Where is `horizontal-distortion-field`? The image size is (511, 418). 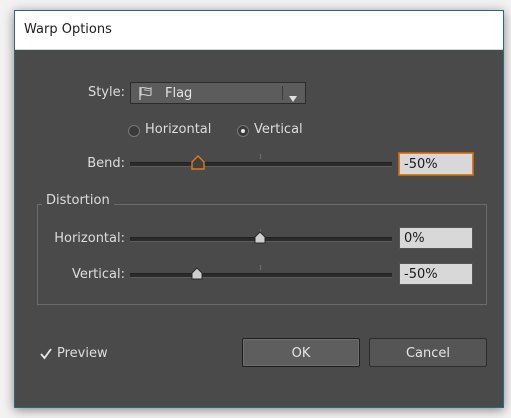
horizontal-distortion-field is located at coordinates (436, 238).